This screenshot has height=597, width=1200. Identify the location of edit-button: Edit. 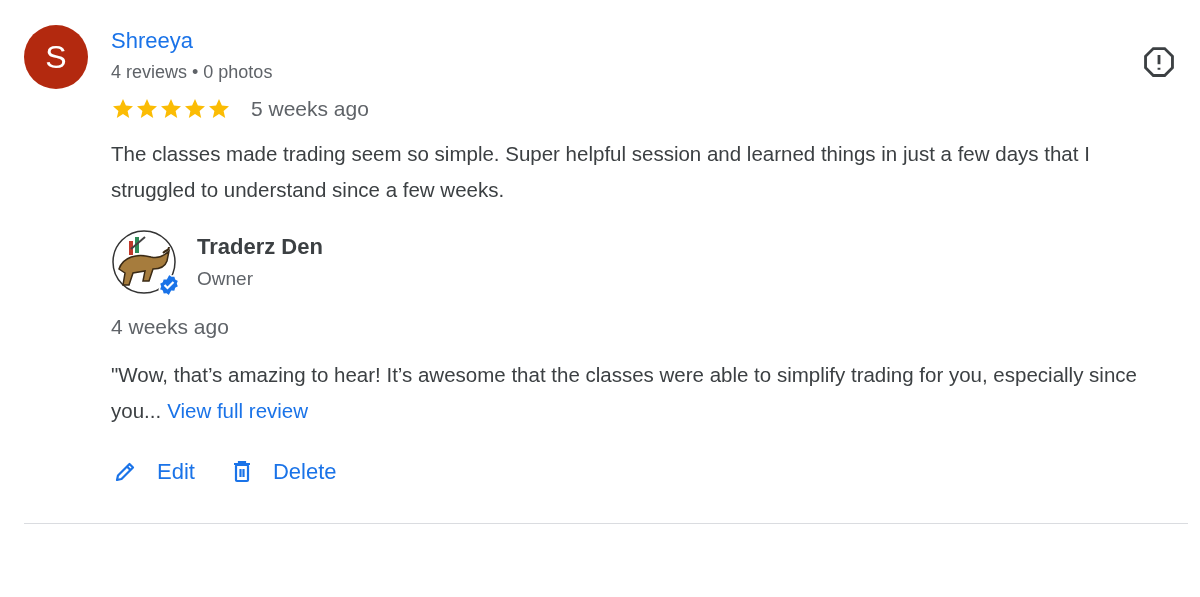
(154, 472).